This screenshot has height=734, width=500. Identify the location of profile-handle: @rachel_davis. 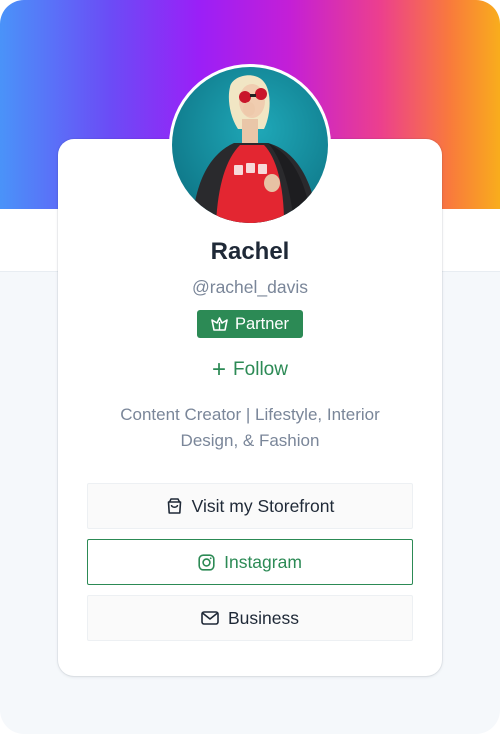
(249, 287).